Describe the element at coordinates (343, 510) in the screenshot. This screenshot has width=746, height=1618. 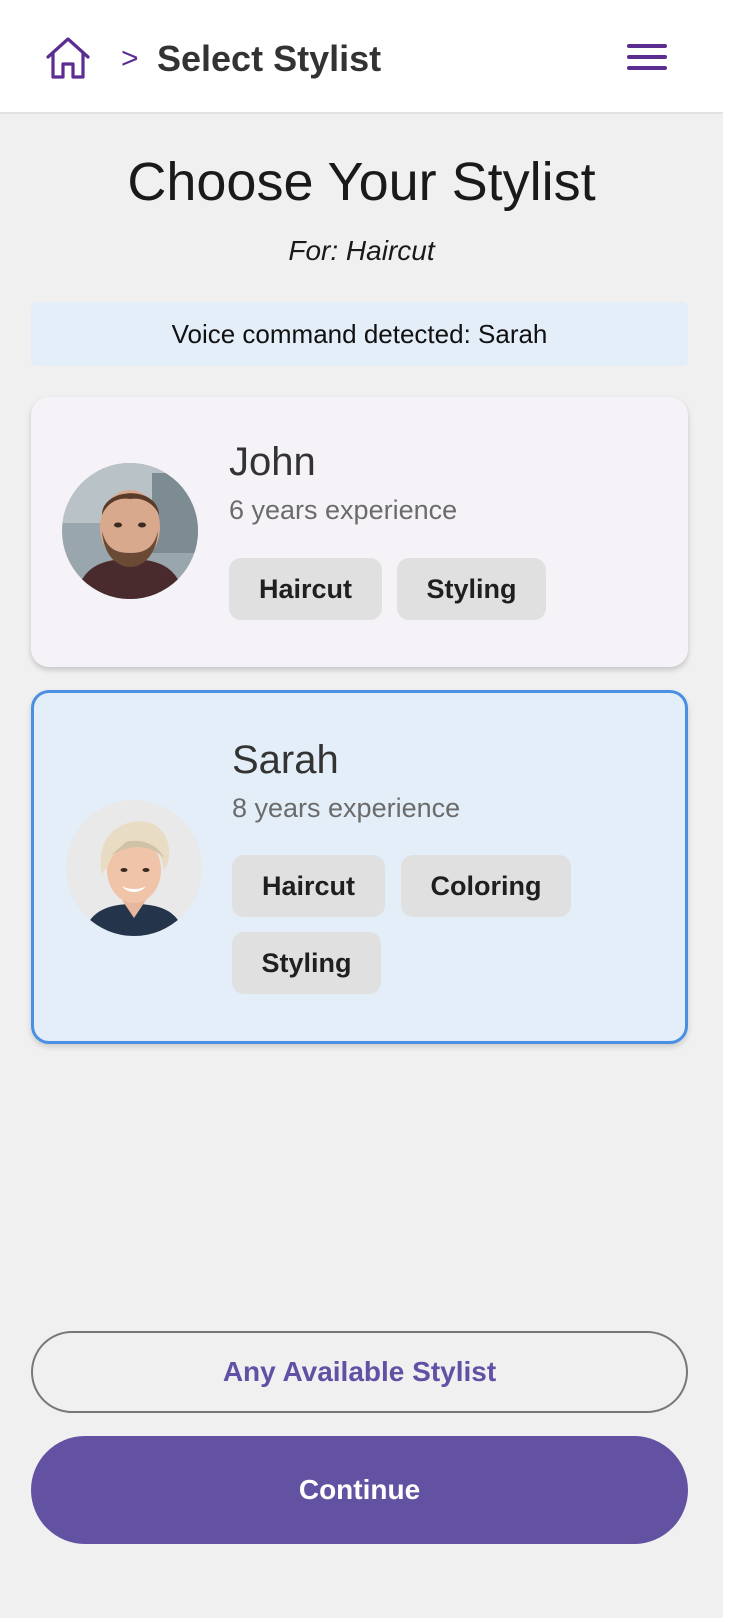
I see `stylist-experience: 6 years experience` at that location.